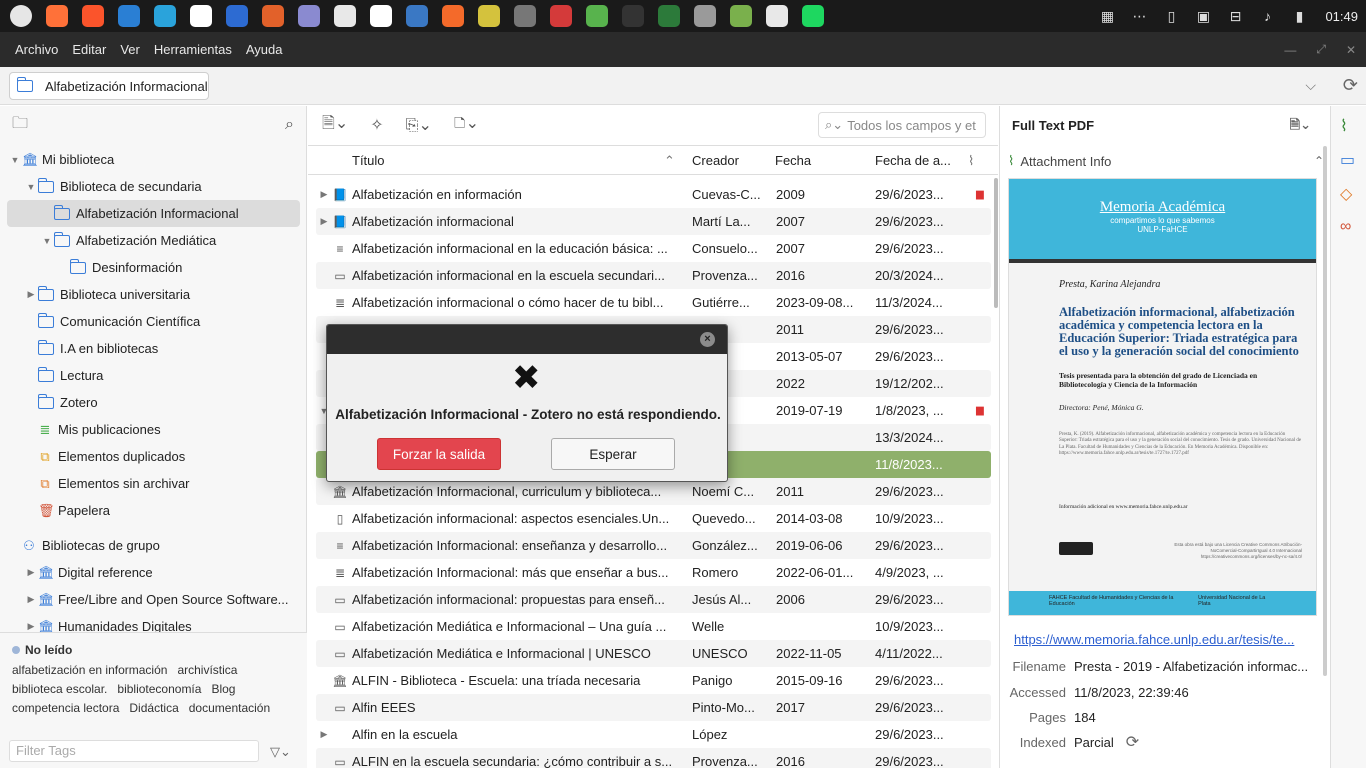 The width and height of the screenshot is (1366, 768). I want to click on tab-library: Alfabetización Informacional, so click(109, 86).